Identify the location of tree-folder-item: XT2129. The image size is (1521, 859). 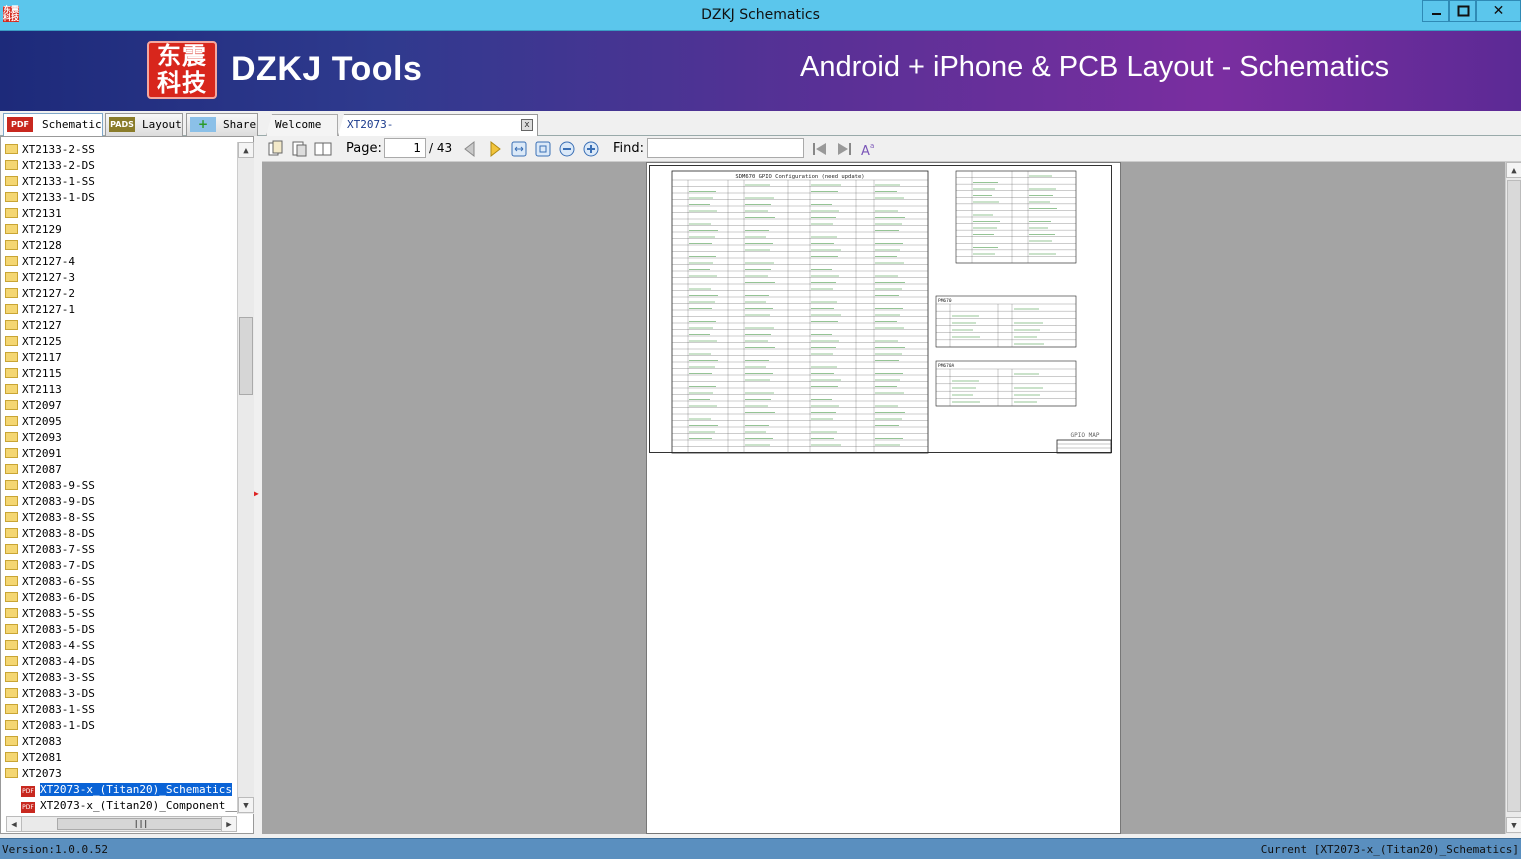
(33, 230).